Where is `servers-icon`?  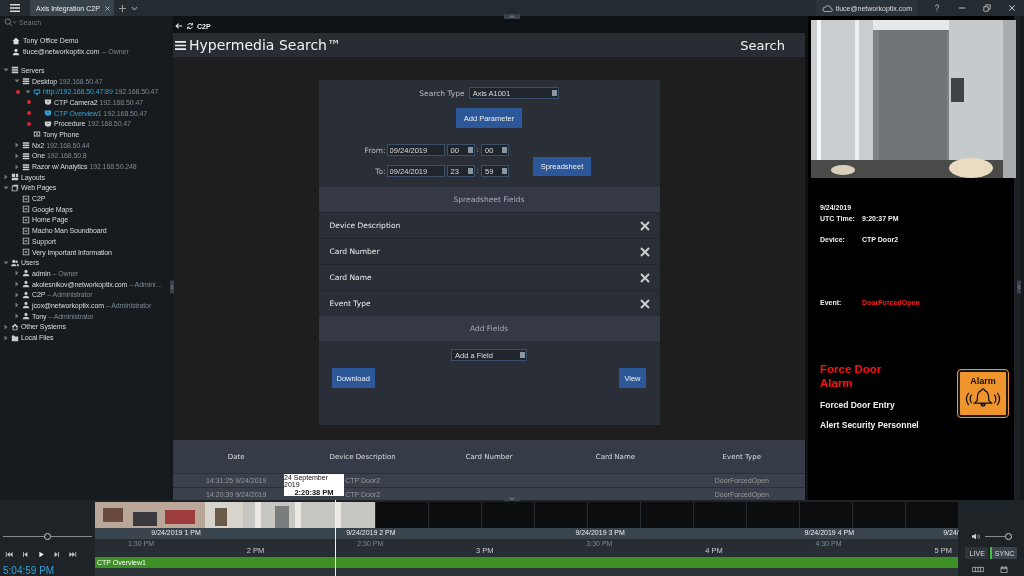 servers-icon is located at coordinates (15, 70).